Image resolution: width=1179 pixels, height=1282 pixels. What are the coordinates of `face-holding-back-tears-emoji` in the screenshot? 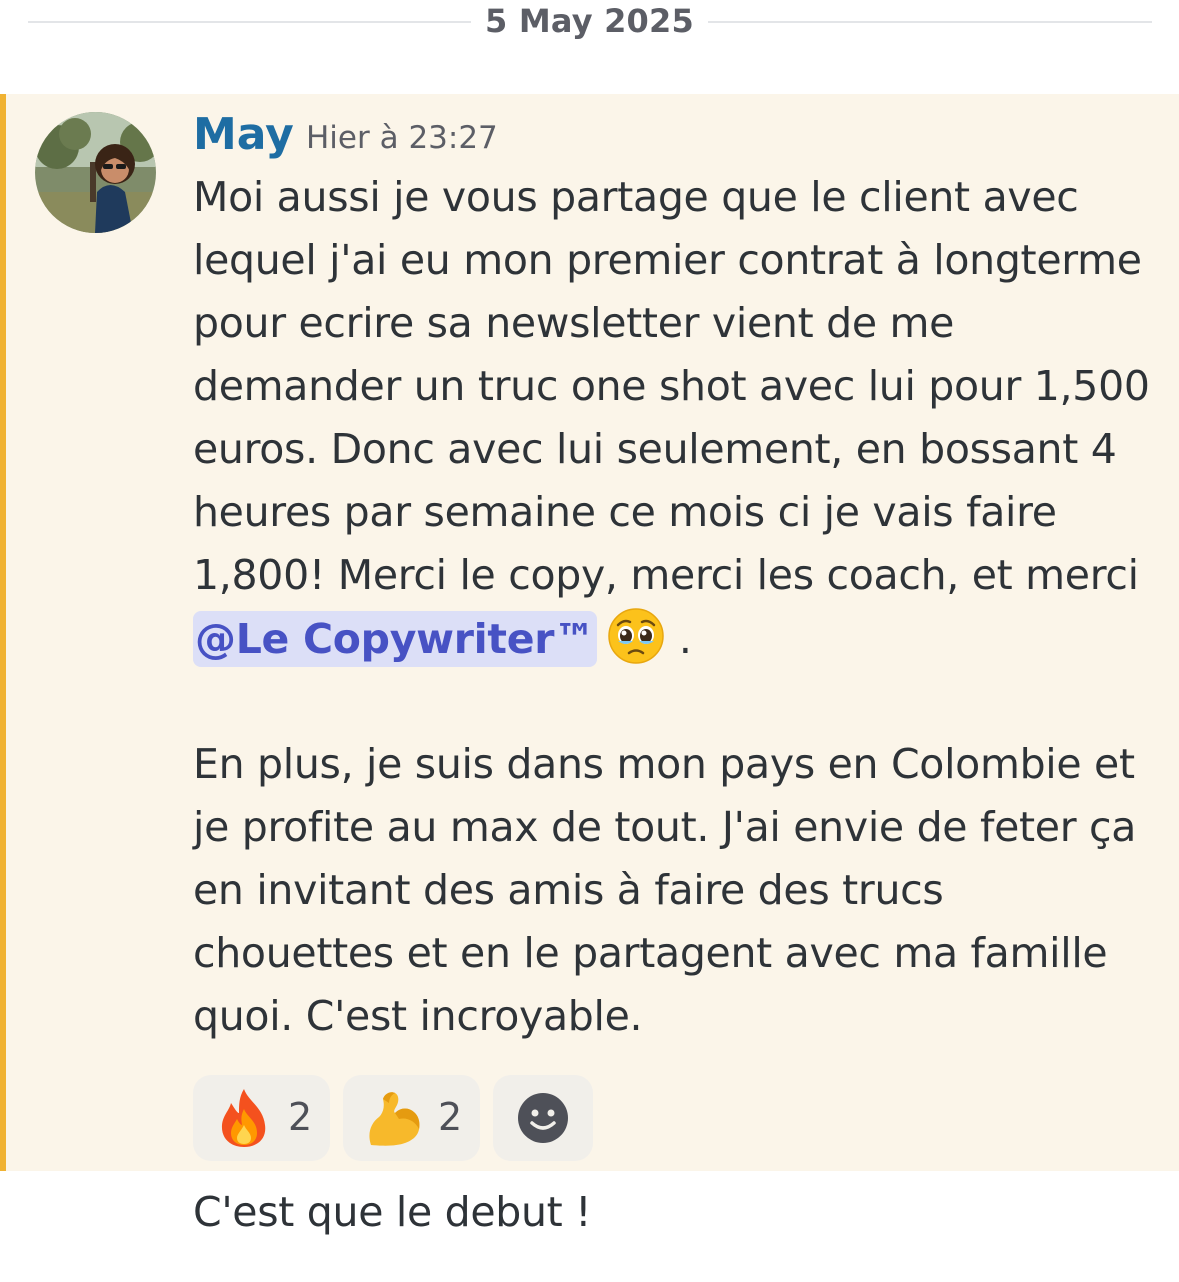 It's located at (636, 645).